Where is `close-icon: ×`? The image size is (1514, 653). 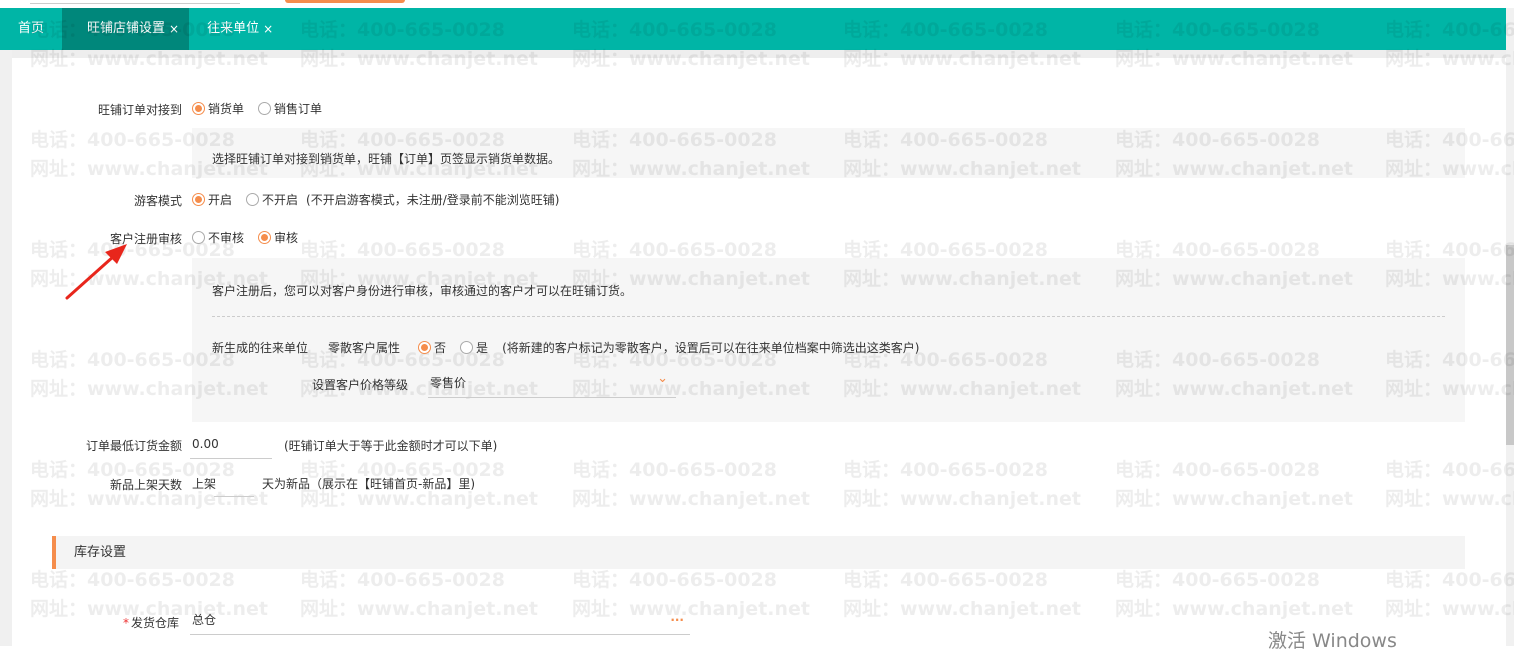 close-icon: × is located at coordinates (268, 29).